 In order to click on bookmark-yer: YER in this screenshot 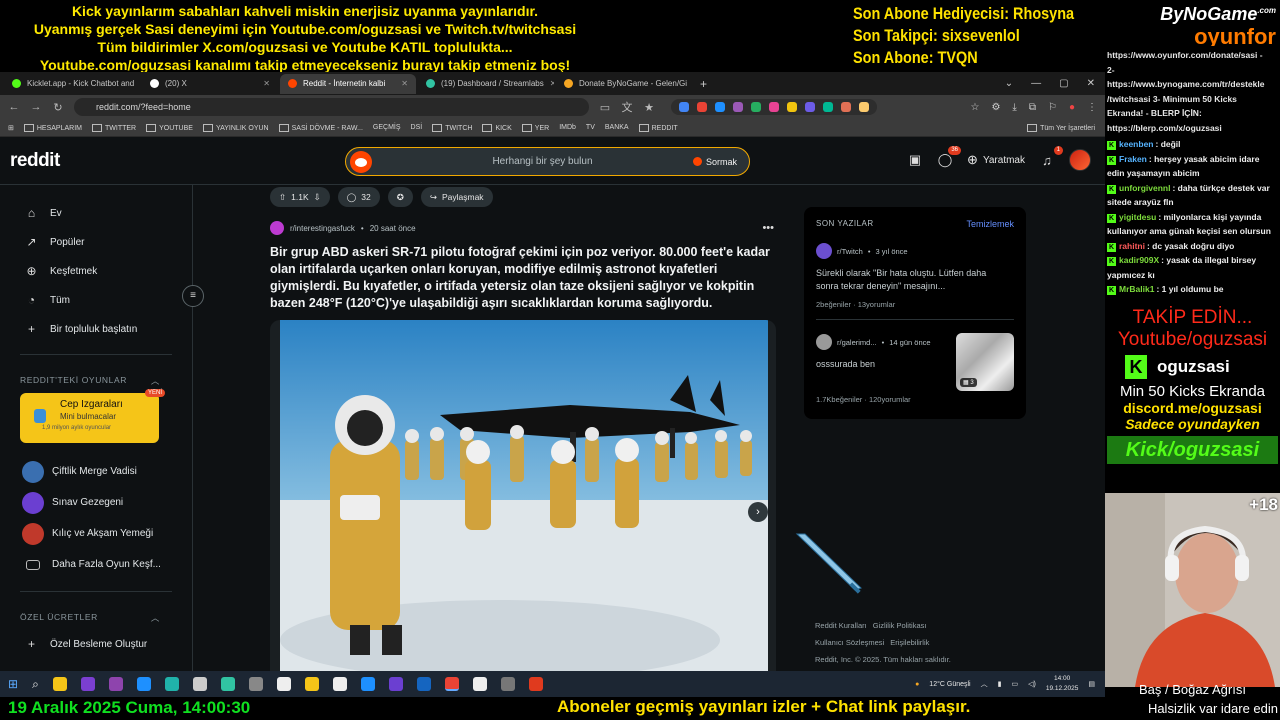, I will do `click(535, 128)`.